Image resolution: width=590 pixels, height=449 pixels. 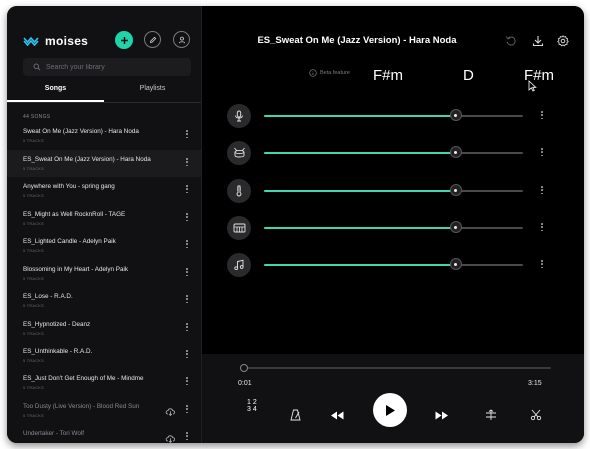 I want to click on library-search, so click(x=107, y=67).